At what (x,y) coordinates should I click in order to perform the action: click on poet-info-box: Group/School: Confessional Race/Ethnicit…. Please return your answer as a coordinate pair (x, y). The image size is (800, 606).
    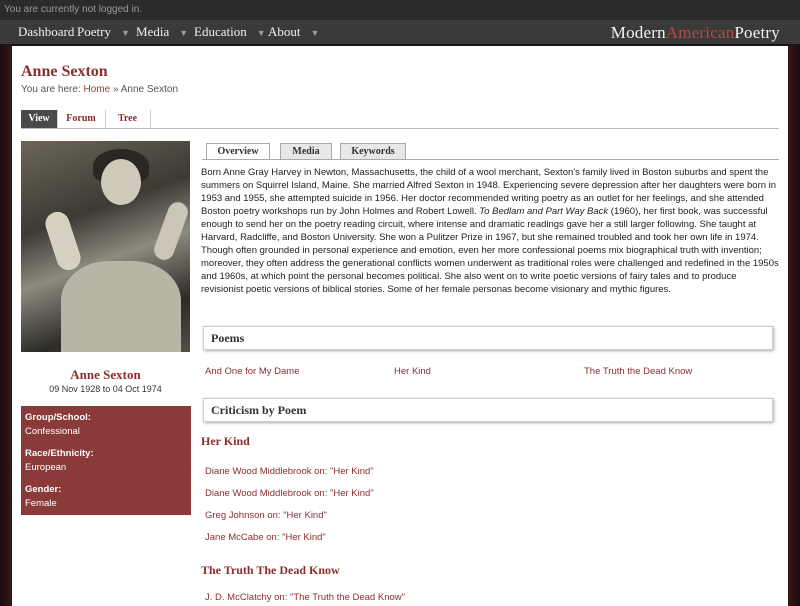
    Looking at the image, I should click on (106, 460).